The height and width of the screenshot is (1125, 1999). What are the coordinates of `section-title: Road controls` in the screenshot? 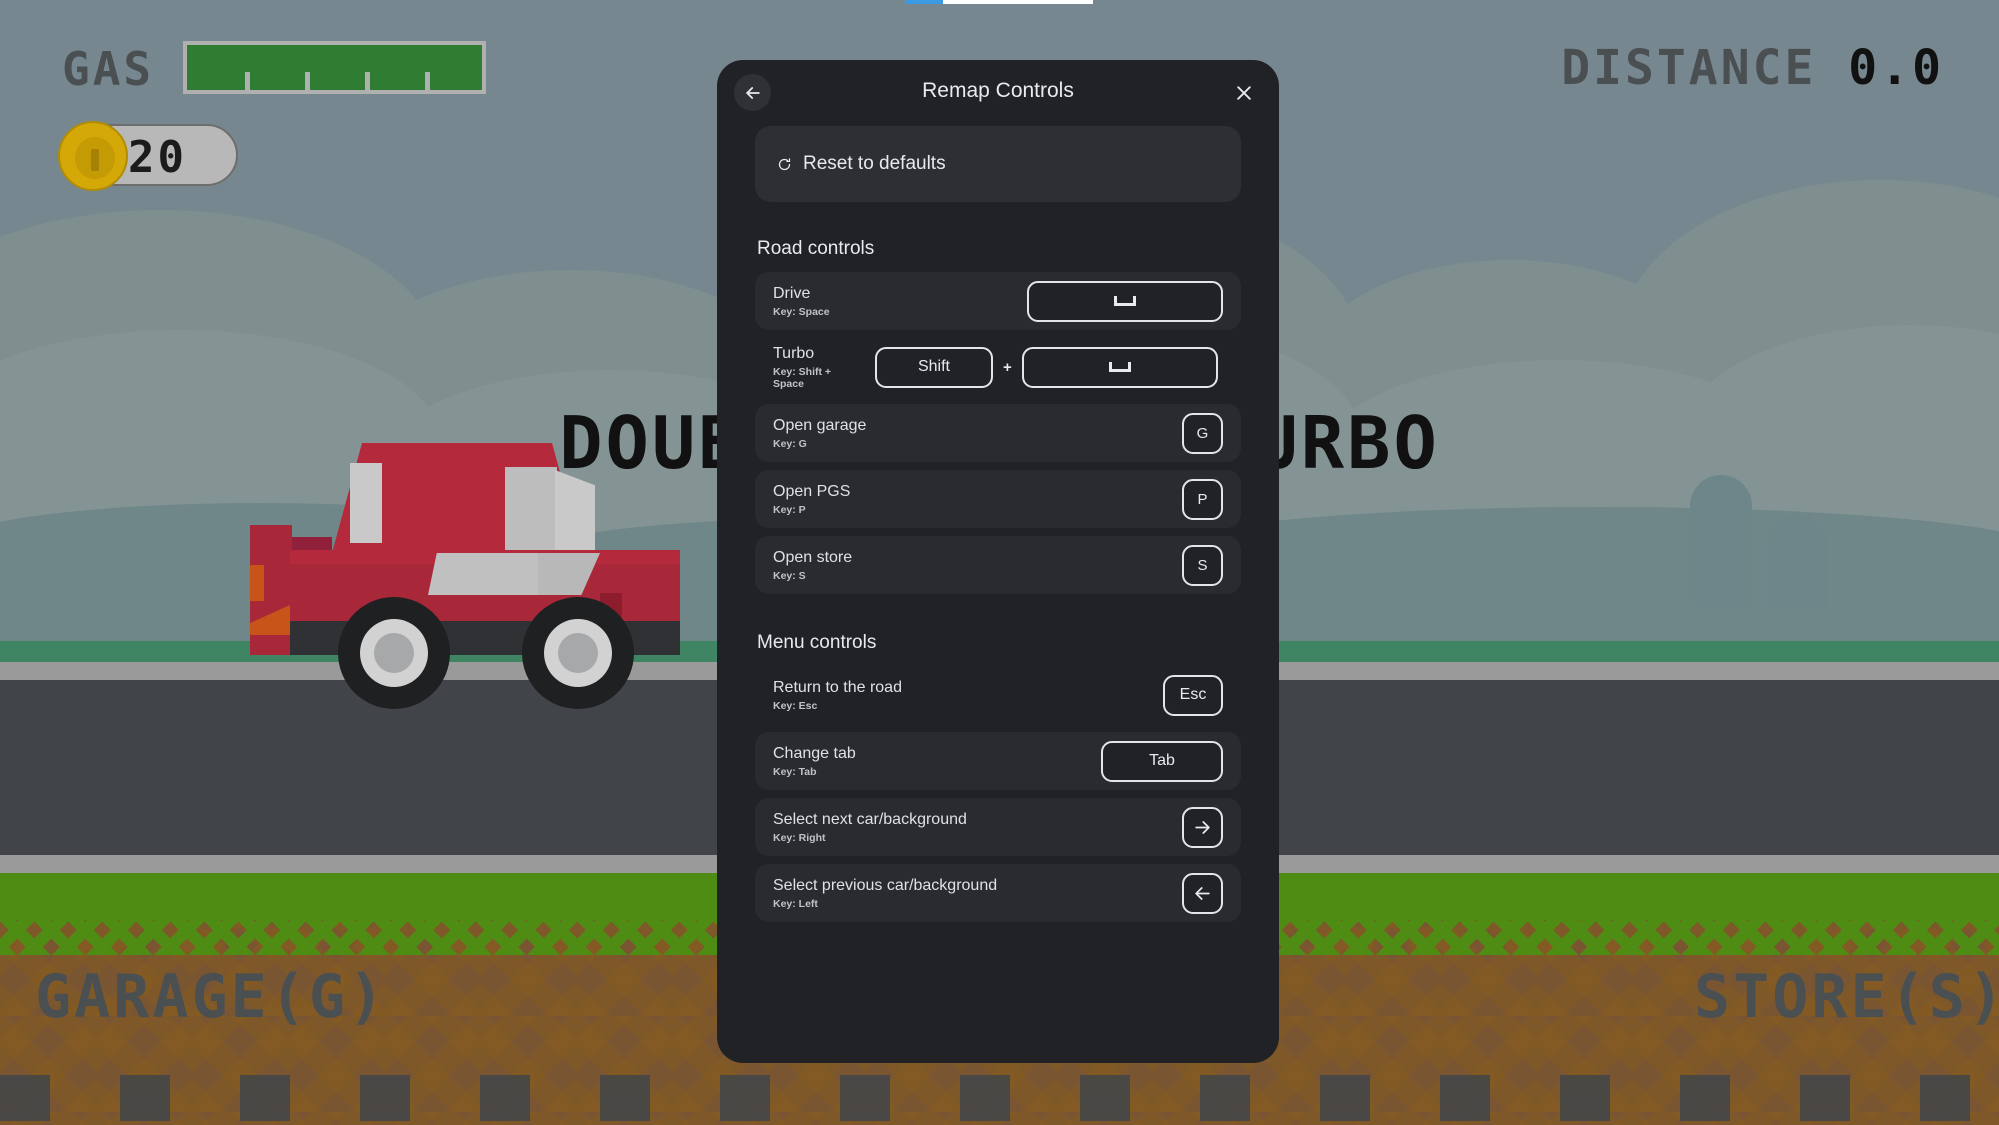 It's located at (816, 248).